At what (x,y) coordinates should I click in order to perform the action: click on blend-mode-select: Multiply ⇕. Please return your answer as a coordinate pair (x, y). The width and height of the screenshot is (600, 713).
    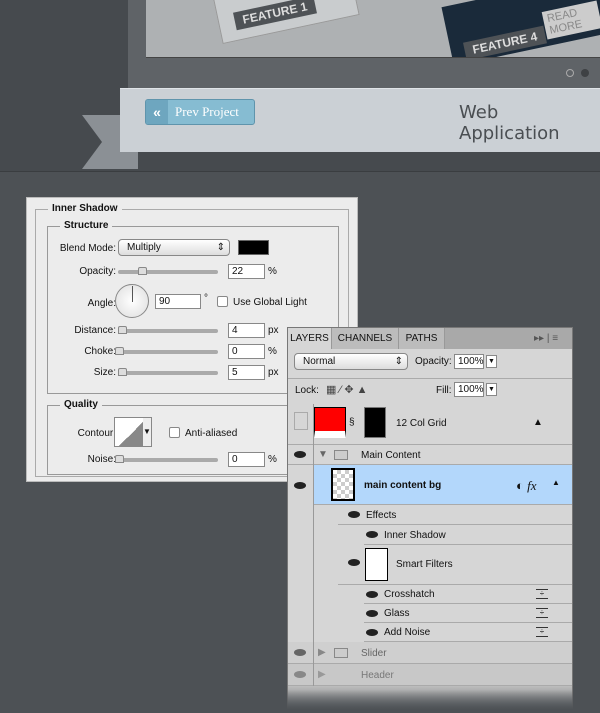
    Looking at the image, I should click on (174, 247).